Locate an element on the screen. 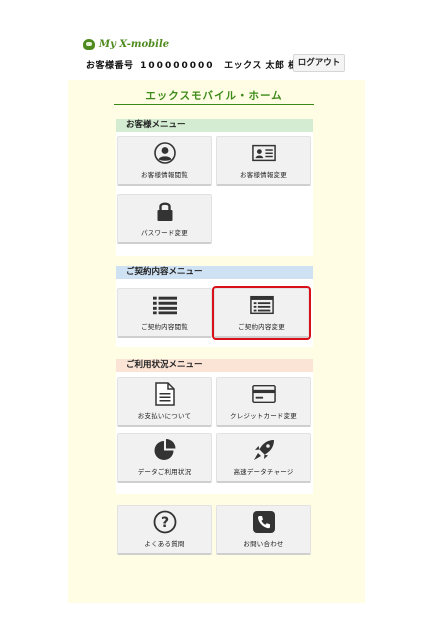 The image size is (445, 617). question-icon: ? is located at coordinates (165, 522).